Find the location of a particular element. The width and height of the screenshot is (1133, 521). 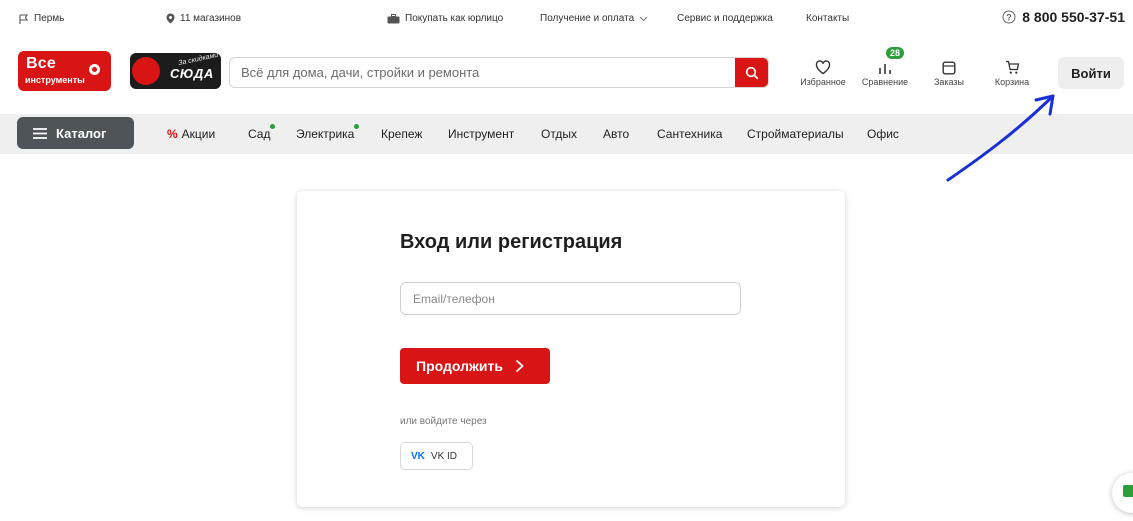

nav-item-auto: Авто is located at coordinates (616, 134).